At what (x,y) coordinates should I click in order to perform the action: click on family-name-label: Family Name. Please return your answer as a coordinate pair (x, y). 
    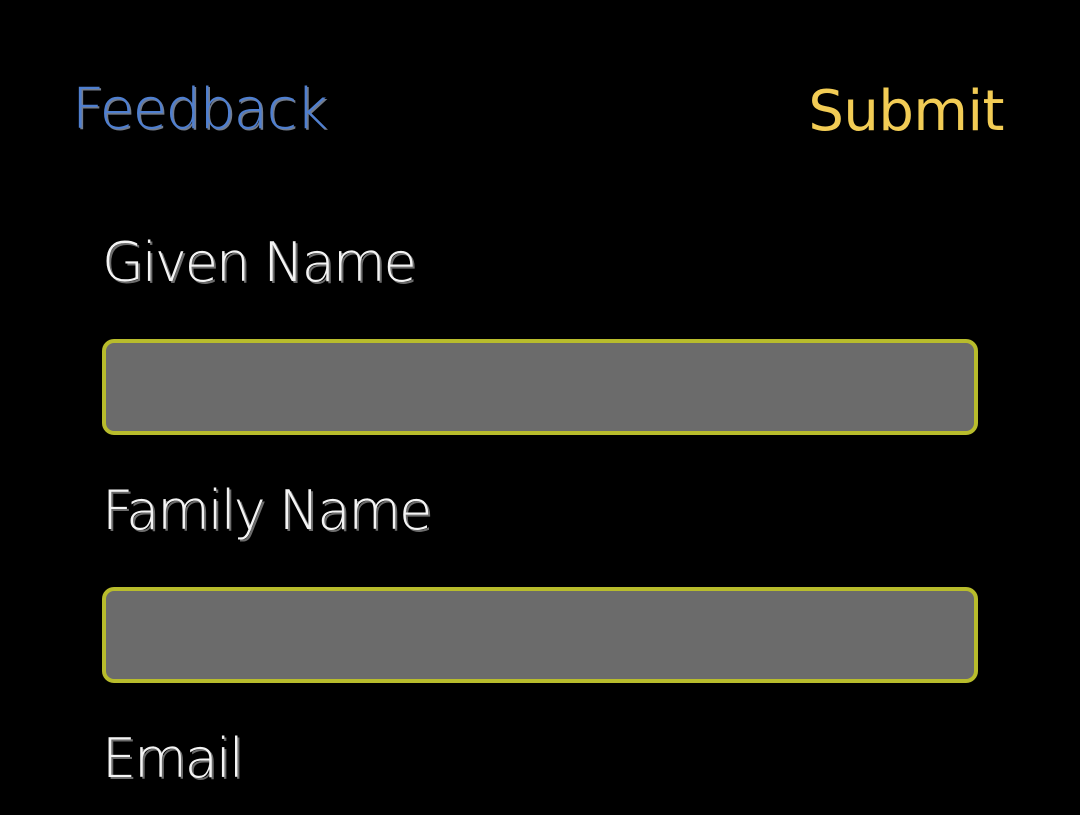
    Looking at the image, I should click on (267, 510).